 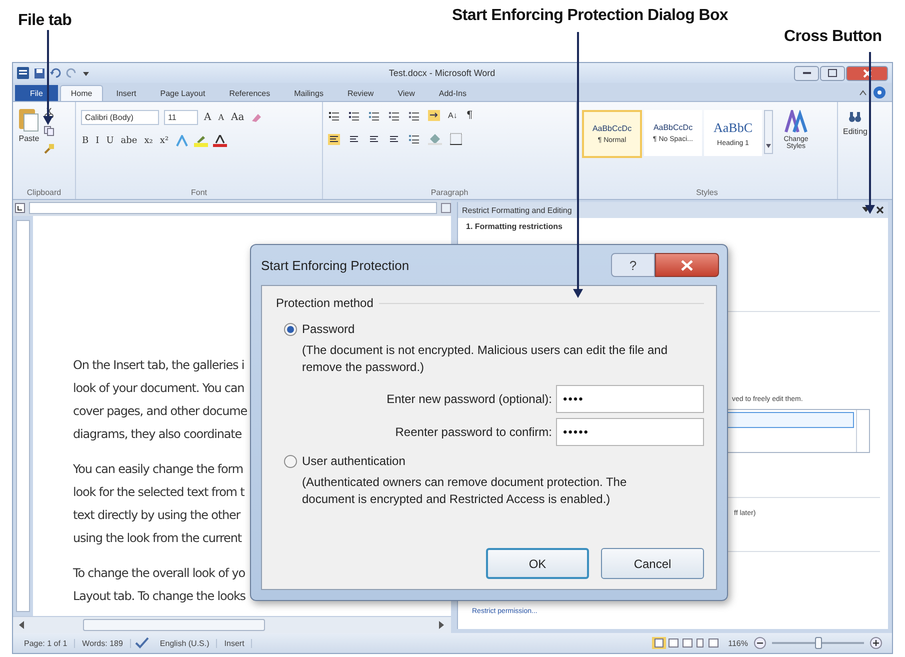 What do you see at coordinates (855, 131) in the screenshot?
I see `editing-label: Editing` at bounding box center [855, 131].